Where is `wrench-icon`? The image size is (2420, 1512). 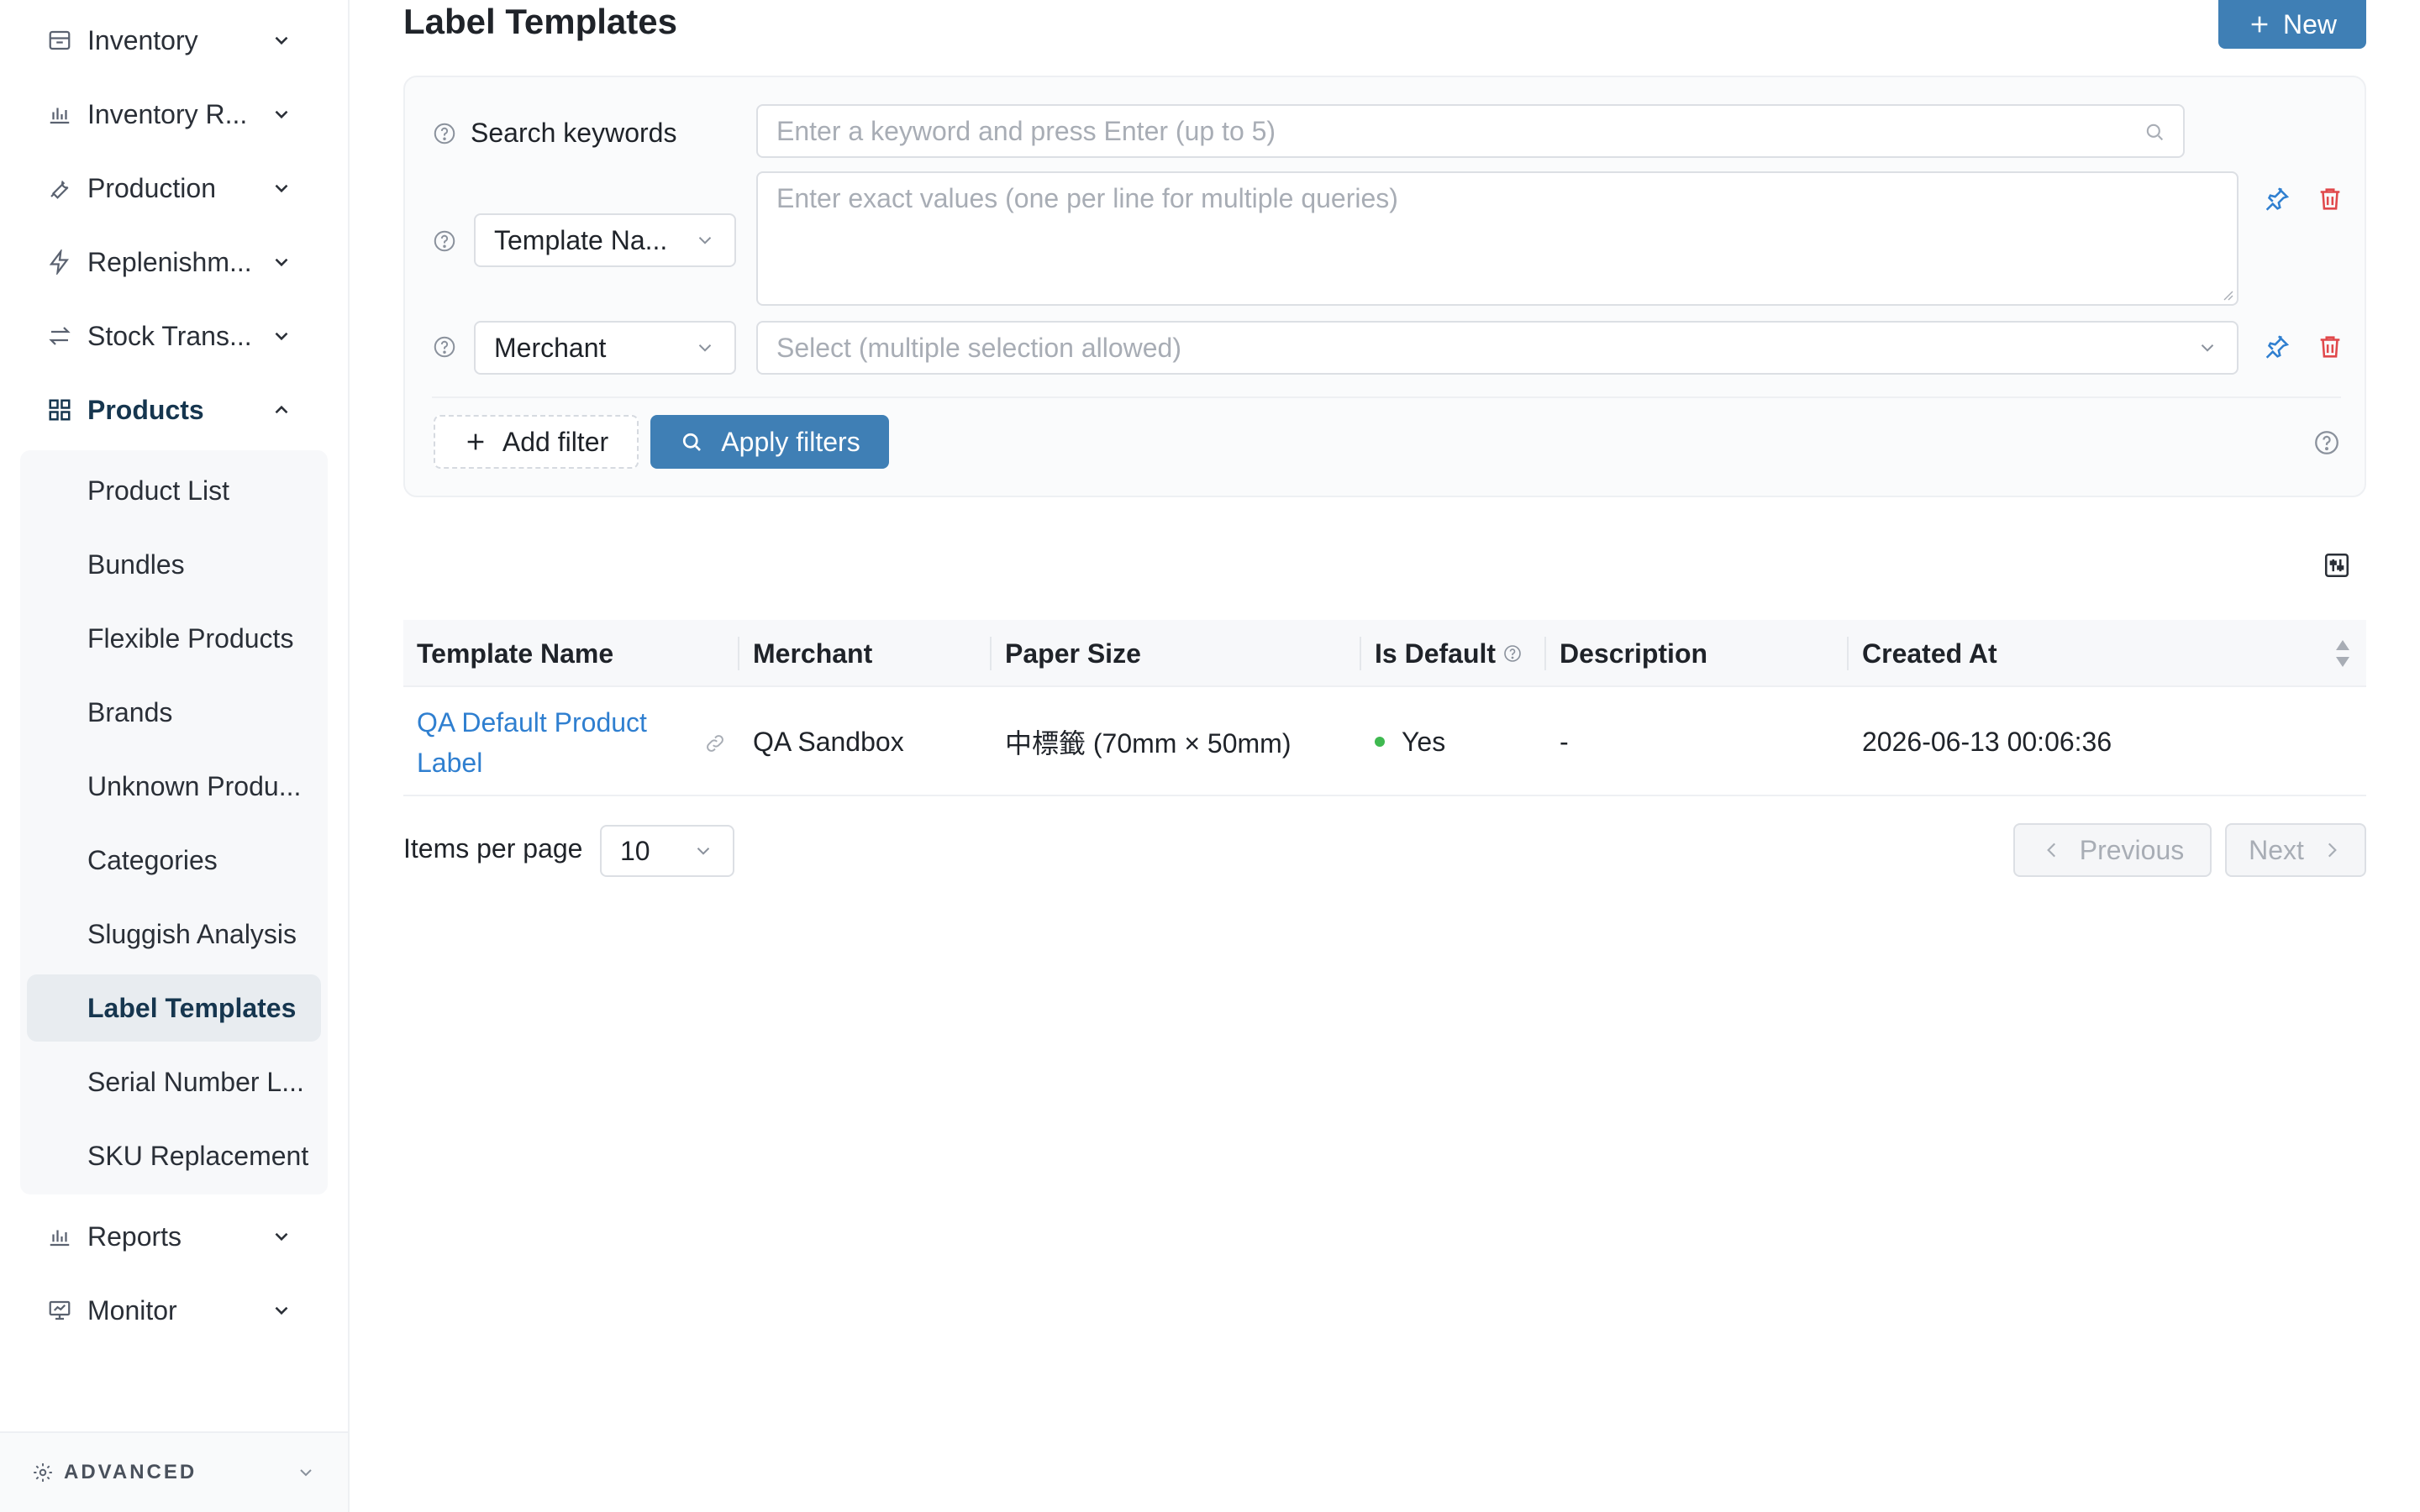 wrench-icon is located at coordinates (60, 188).